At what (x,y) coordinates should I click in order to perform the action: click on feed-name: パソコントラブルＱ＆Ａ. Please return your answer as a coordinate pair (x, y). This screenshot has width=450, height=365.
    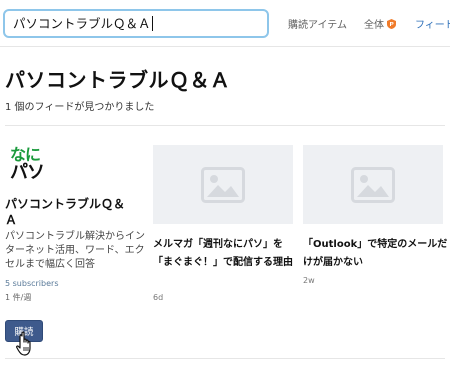
    Looking at the image, I should click on (70, 212).